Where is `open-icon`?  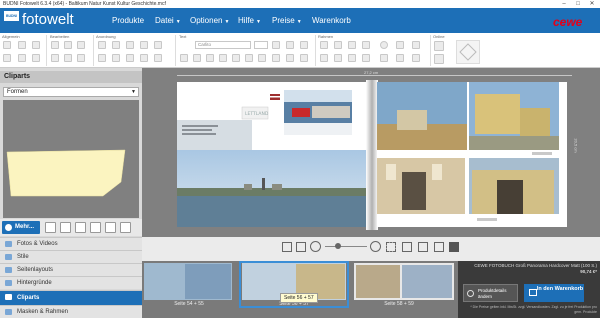 open-icon is located at coordinates (36, 45).